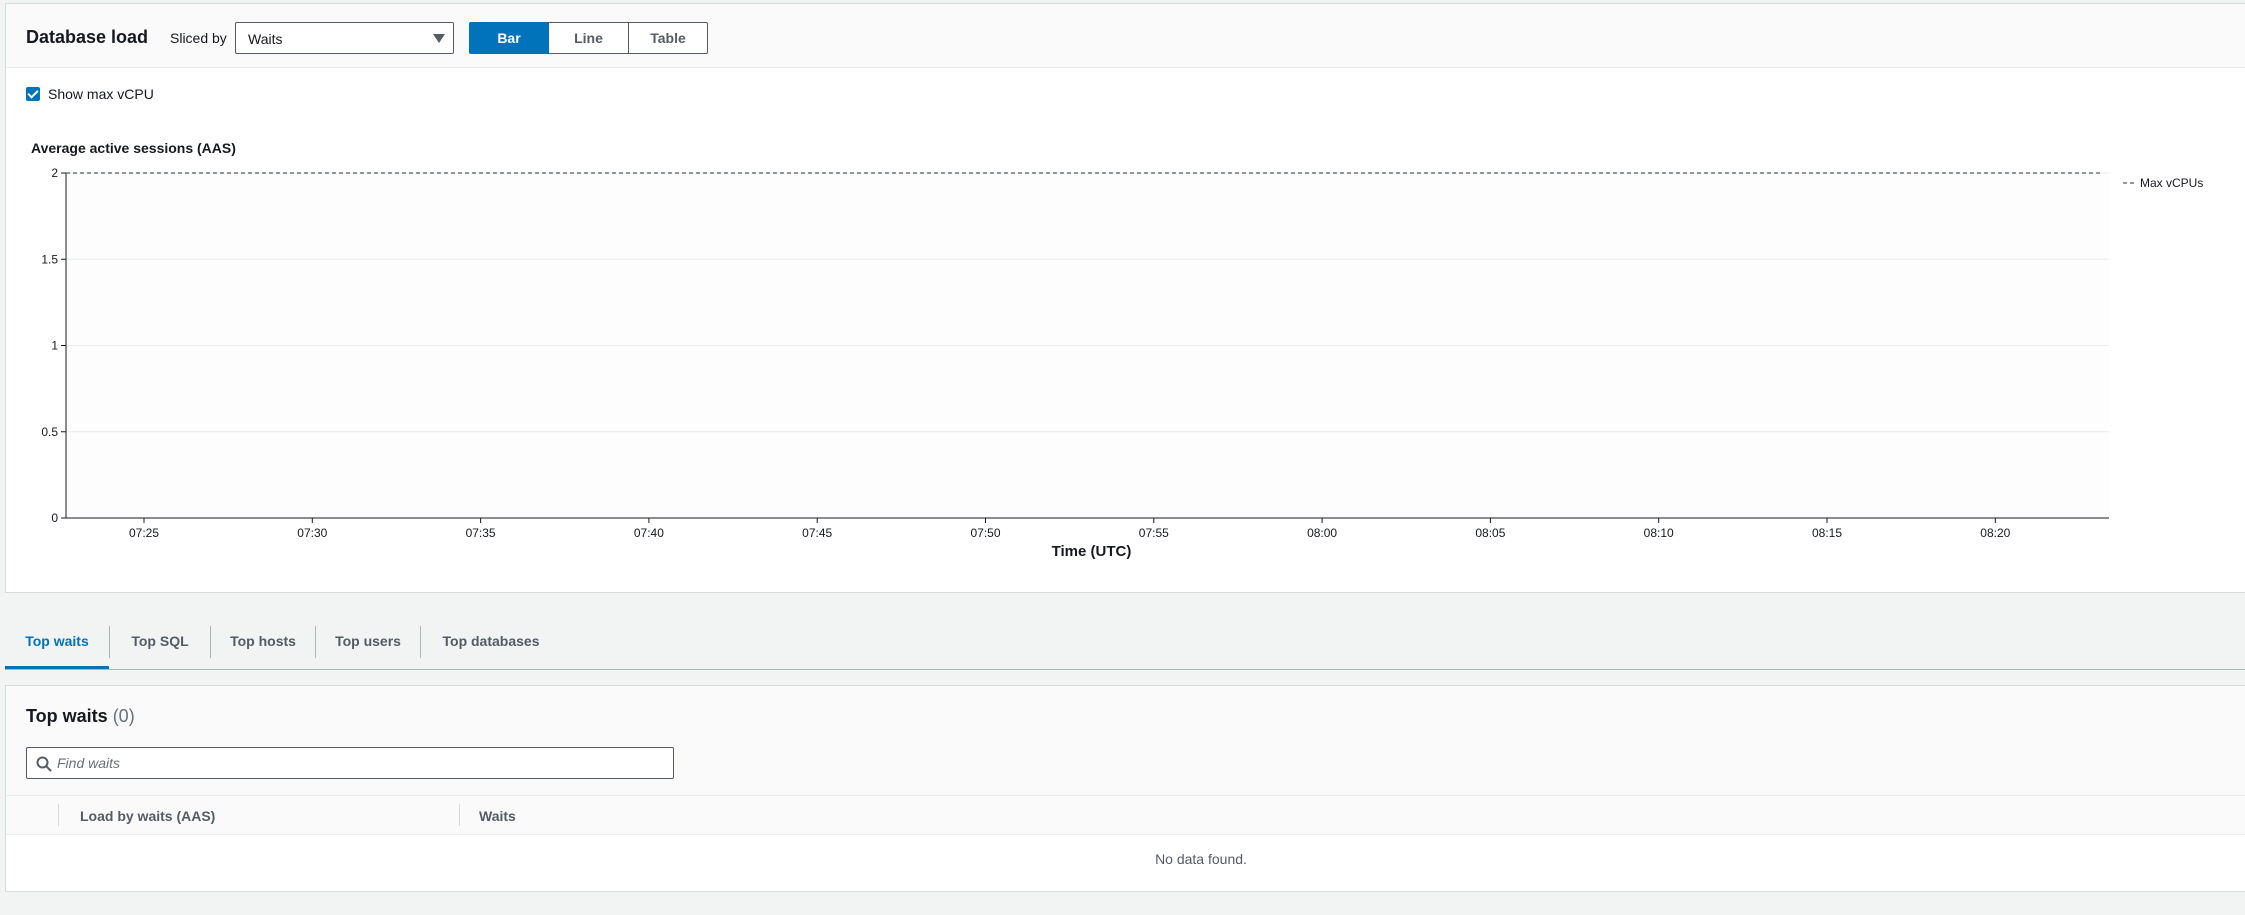  Describe the element at coordinates (44, 764) in the screenshot. I see `search-icon` at that location.